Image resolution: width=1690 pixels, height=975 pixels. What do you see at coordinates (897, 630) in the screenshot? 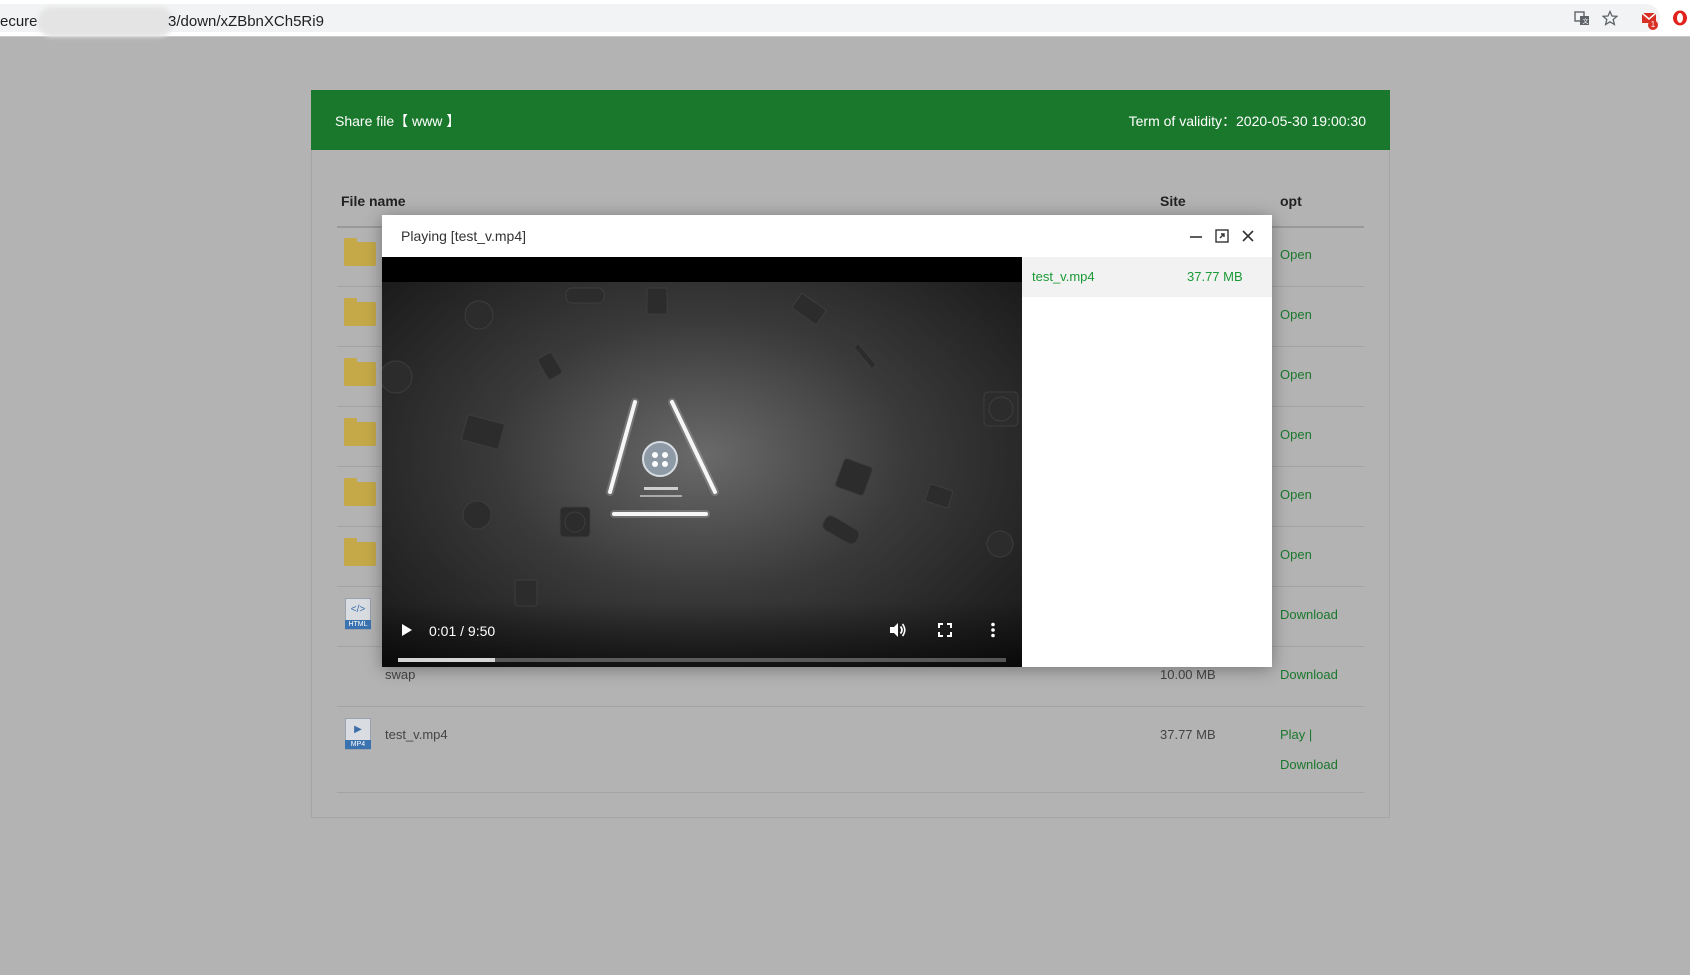
I see `volume-icon` at bounding box center [897, 630].